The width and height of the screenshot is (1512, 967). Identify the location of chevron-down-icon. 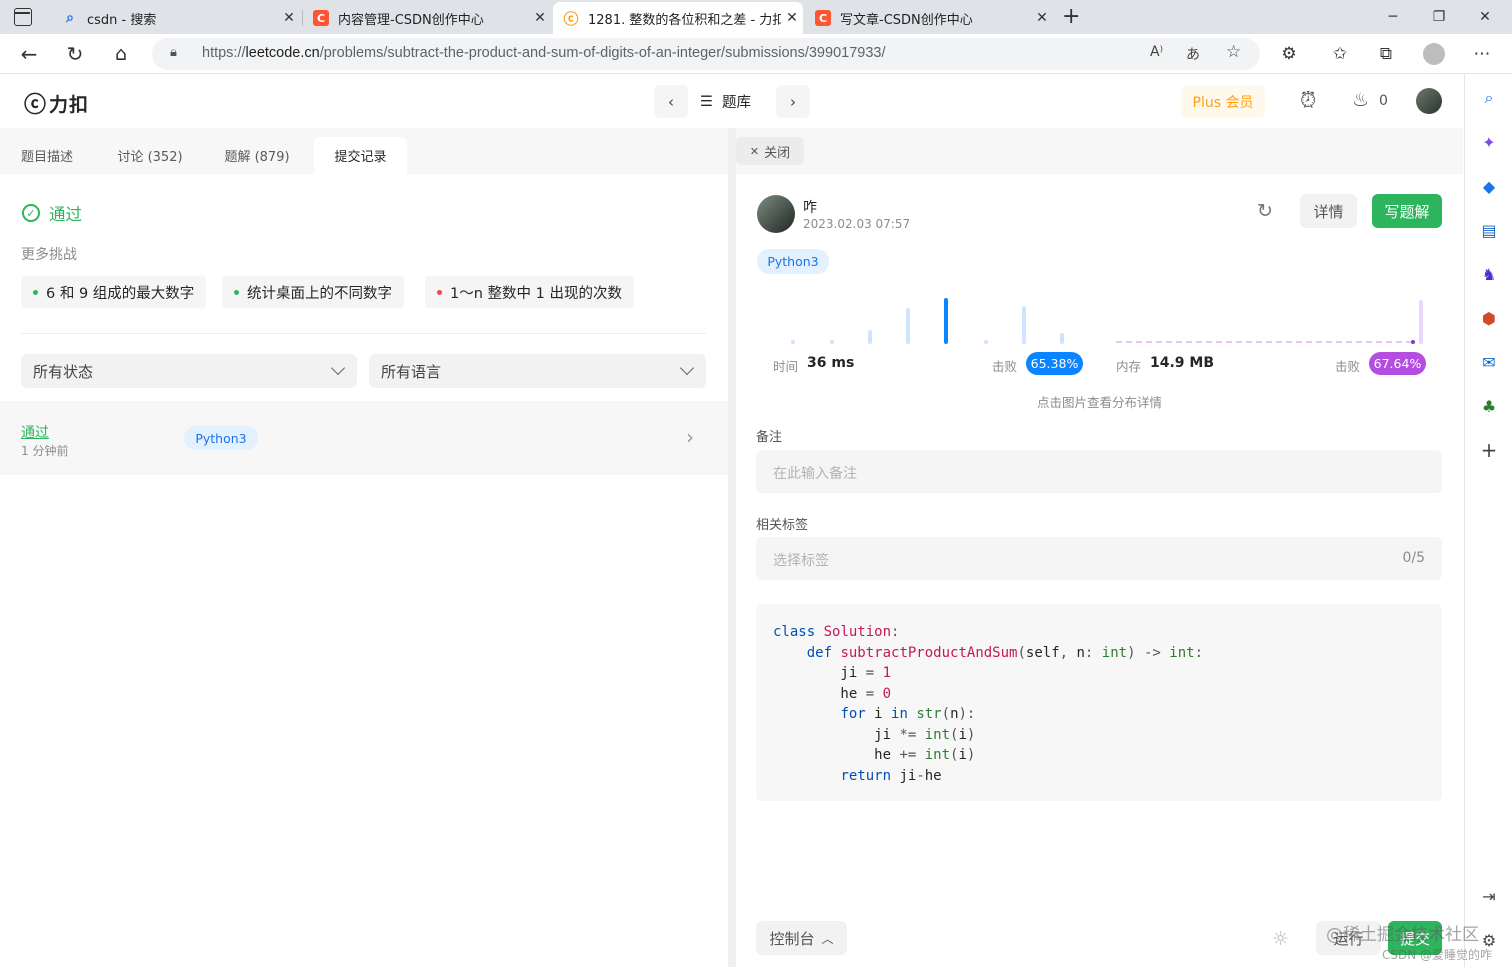
(687, 368).